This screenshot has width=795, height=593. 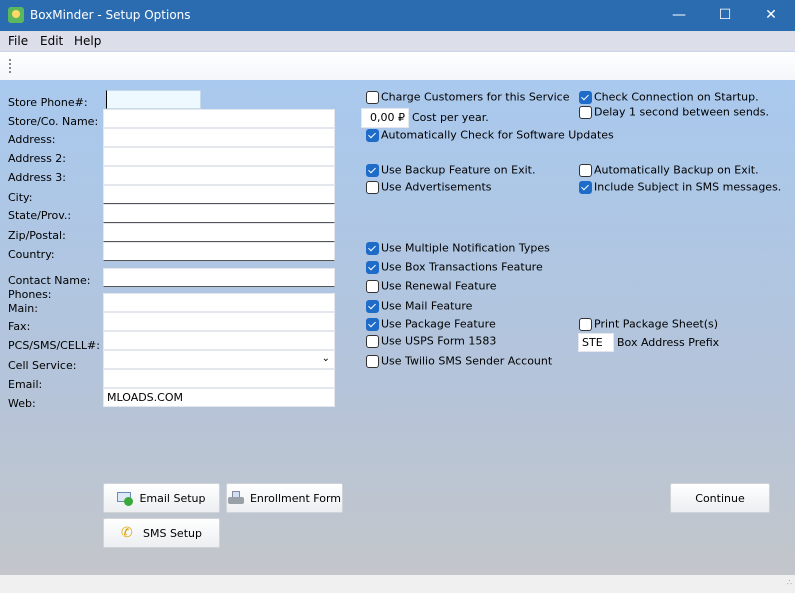 I want to click on address2-input, so click(x=219, y=156).